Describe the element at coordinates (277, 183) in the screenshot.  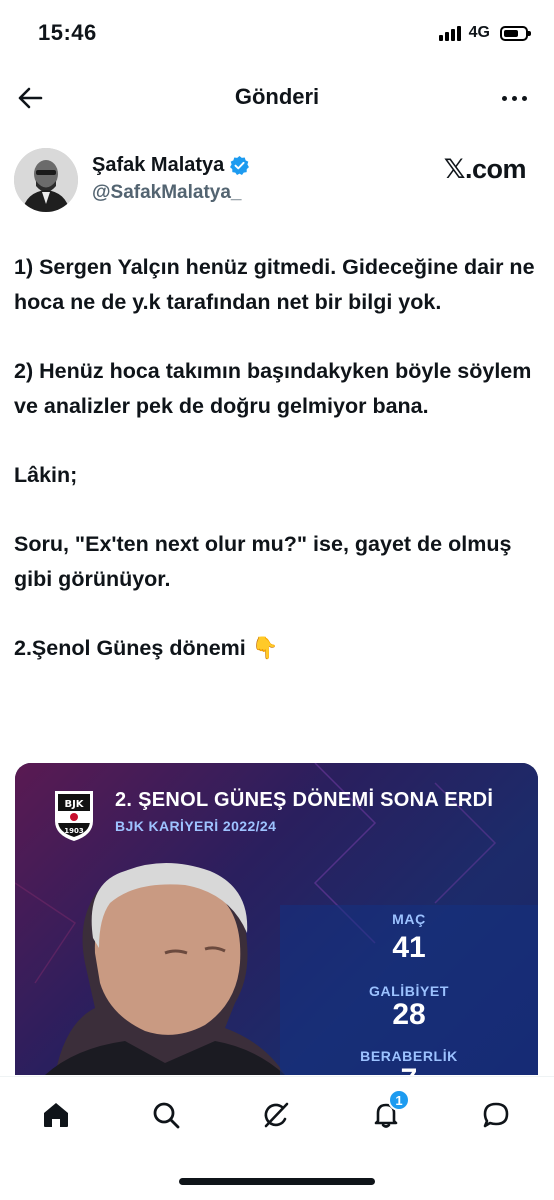
I see `tweet-author: Şafak Malatya @SafakMalatya_ 𝕏.com` at that location.